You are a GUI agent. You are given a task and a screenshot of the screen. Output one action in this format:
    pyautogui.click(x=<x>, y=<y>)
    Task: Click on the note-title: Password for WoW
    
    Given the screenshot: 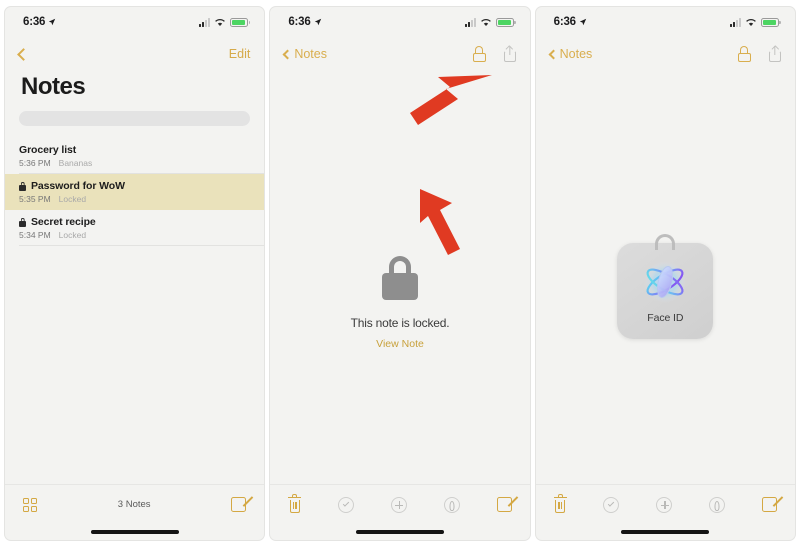 What is the action you would take?
    pyautogui.click(x=78, y=186)
    